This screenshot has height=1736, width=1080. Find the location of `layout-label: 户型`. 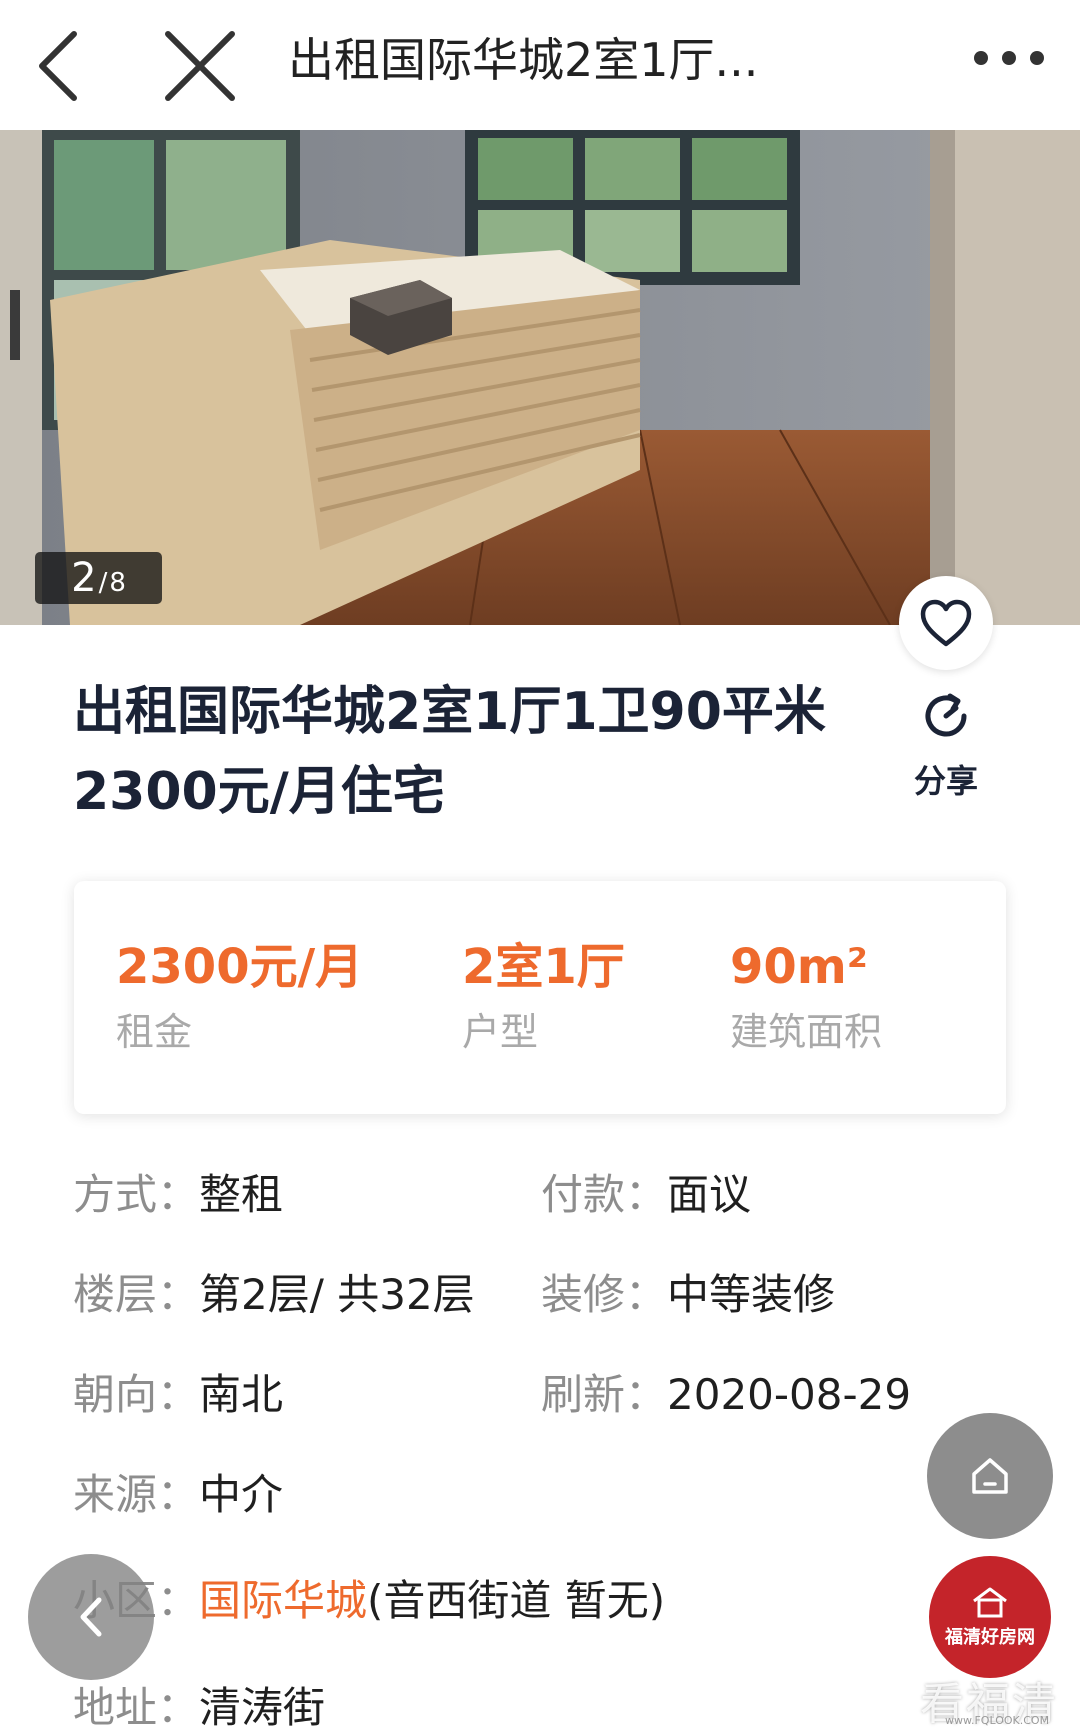

layout-label: 户型 is located at coordinates (500, 1032).